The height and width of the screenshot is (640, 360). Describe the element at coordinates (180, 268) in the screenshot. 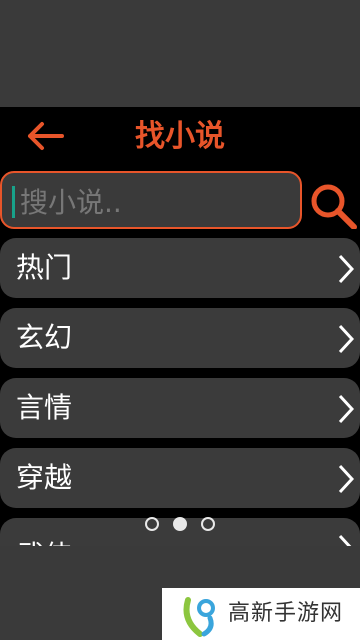

I see `list-item-category: 热门` at that location.